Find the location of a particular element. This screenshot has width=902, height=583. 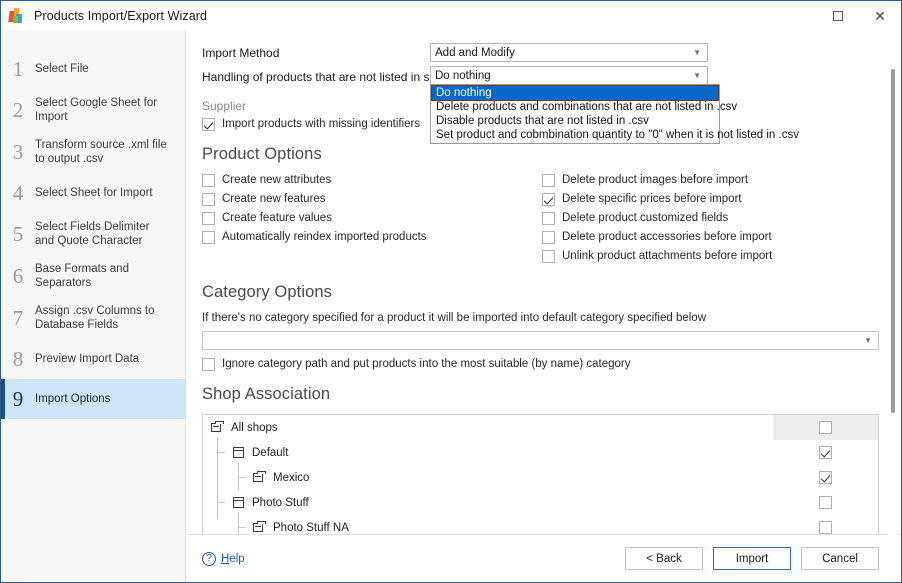

delete-accessories-checkbox is located at coordinates (548, 237).